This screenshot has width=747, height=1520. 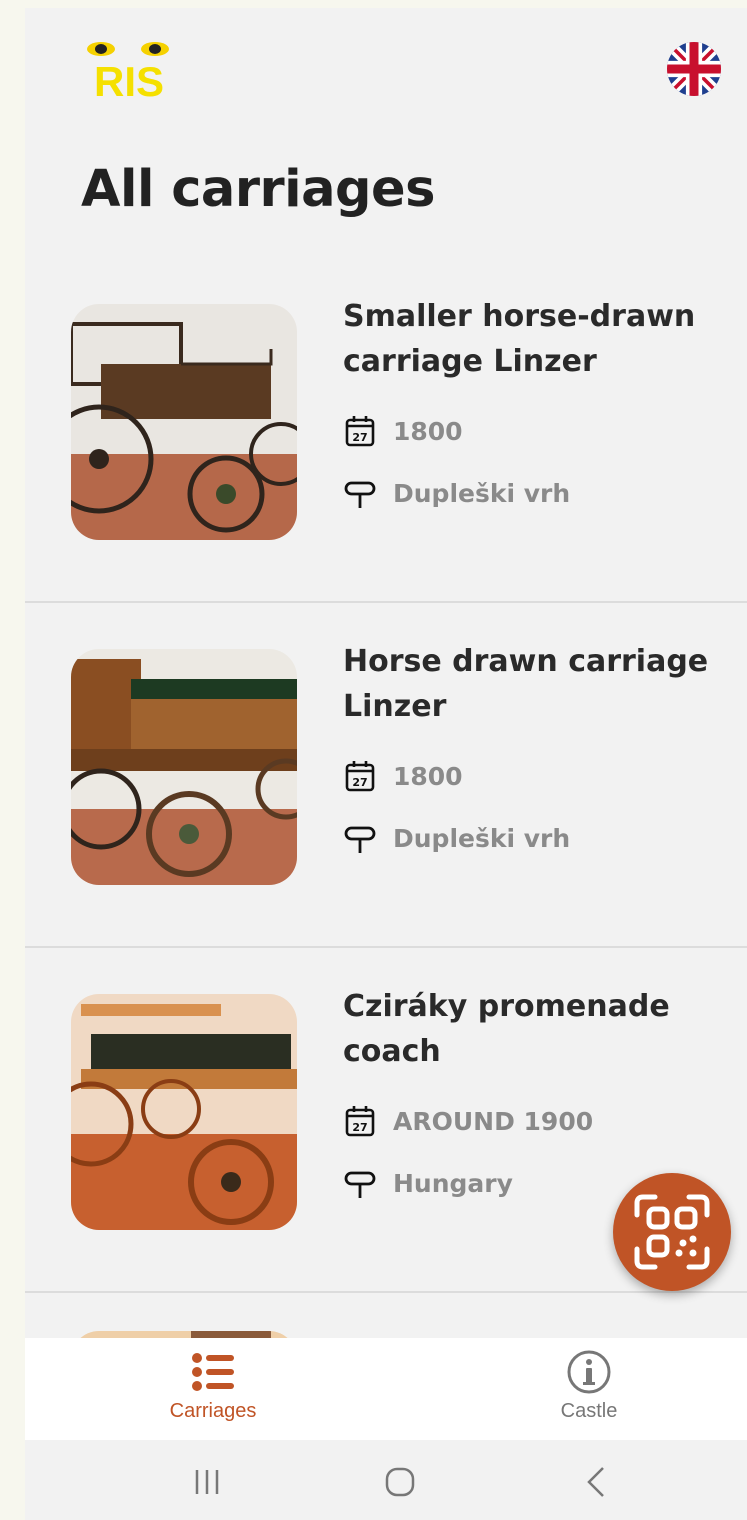 I want to click on nav-carriages: Carriages, so click(x=213, y=1389).